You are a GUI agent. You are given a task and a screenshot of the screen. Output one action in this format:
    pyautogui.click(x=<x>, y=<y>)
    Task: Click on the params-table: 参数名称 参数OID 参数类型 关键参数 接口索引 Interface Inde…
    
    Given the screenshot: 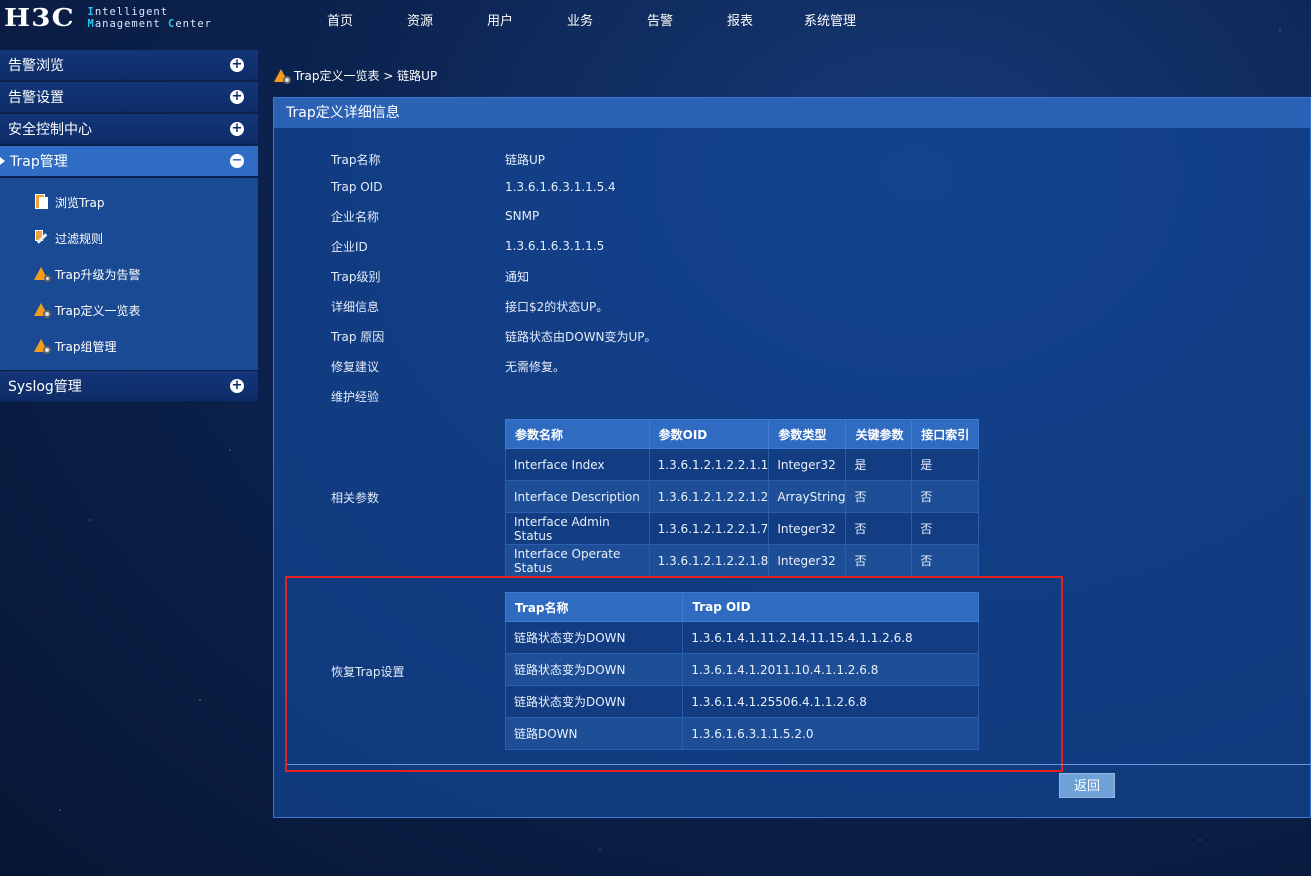 What is the action you would take?
    pyautogui.click(x=742, y=498)
    